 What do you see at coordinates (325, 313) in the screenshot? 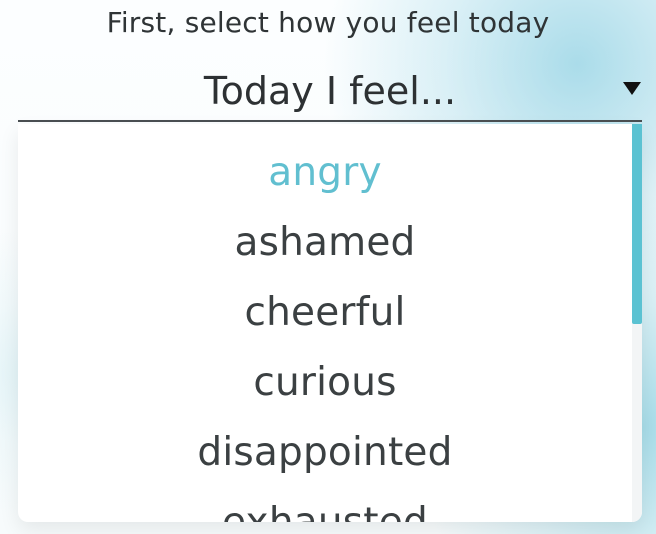
I see `option-cheerful: cheerful` at bounding box center [325, 313].